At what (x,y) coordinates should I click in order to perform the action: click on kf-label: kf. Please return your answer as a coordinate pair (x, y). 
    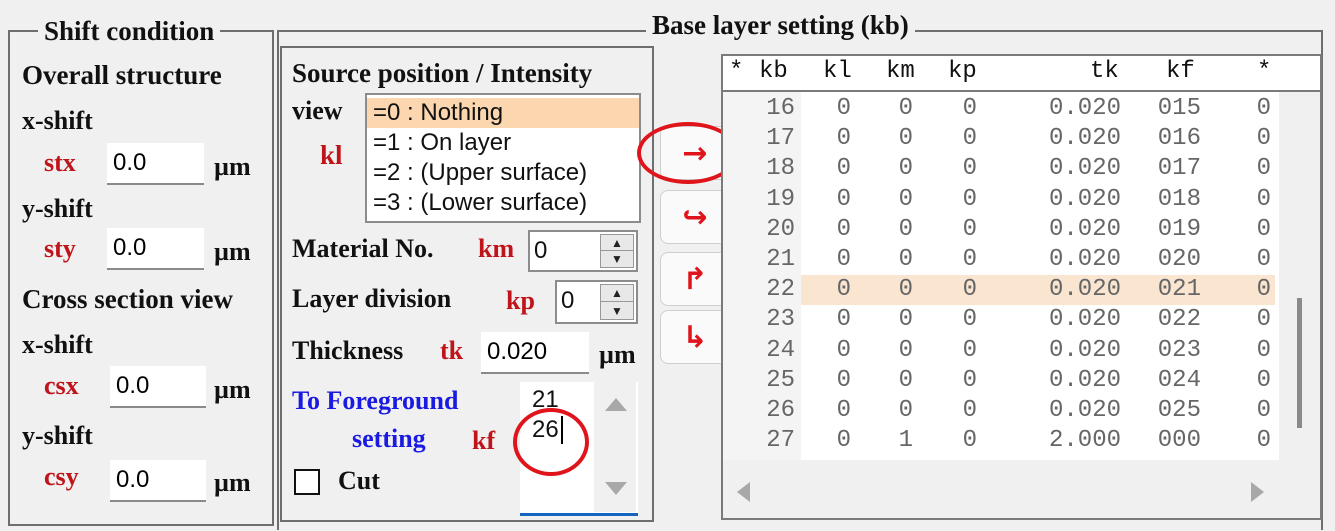
    Looking at the image, I should click on (484, 440).